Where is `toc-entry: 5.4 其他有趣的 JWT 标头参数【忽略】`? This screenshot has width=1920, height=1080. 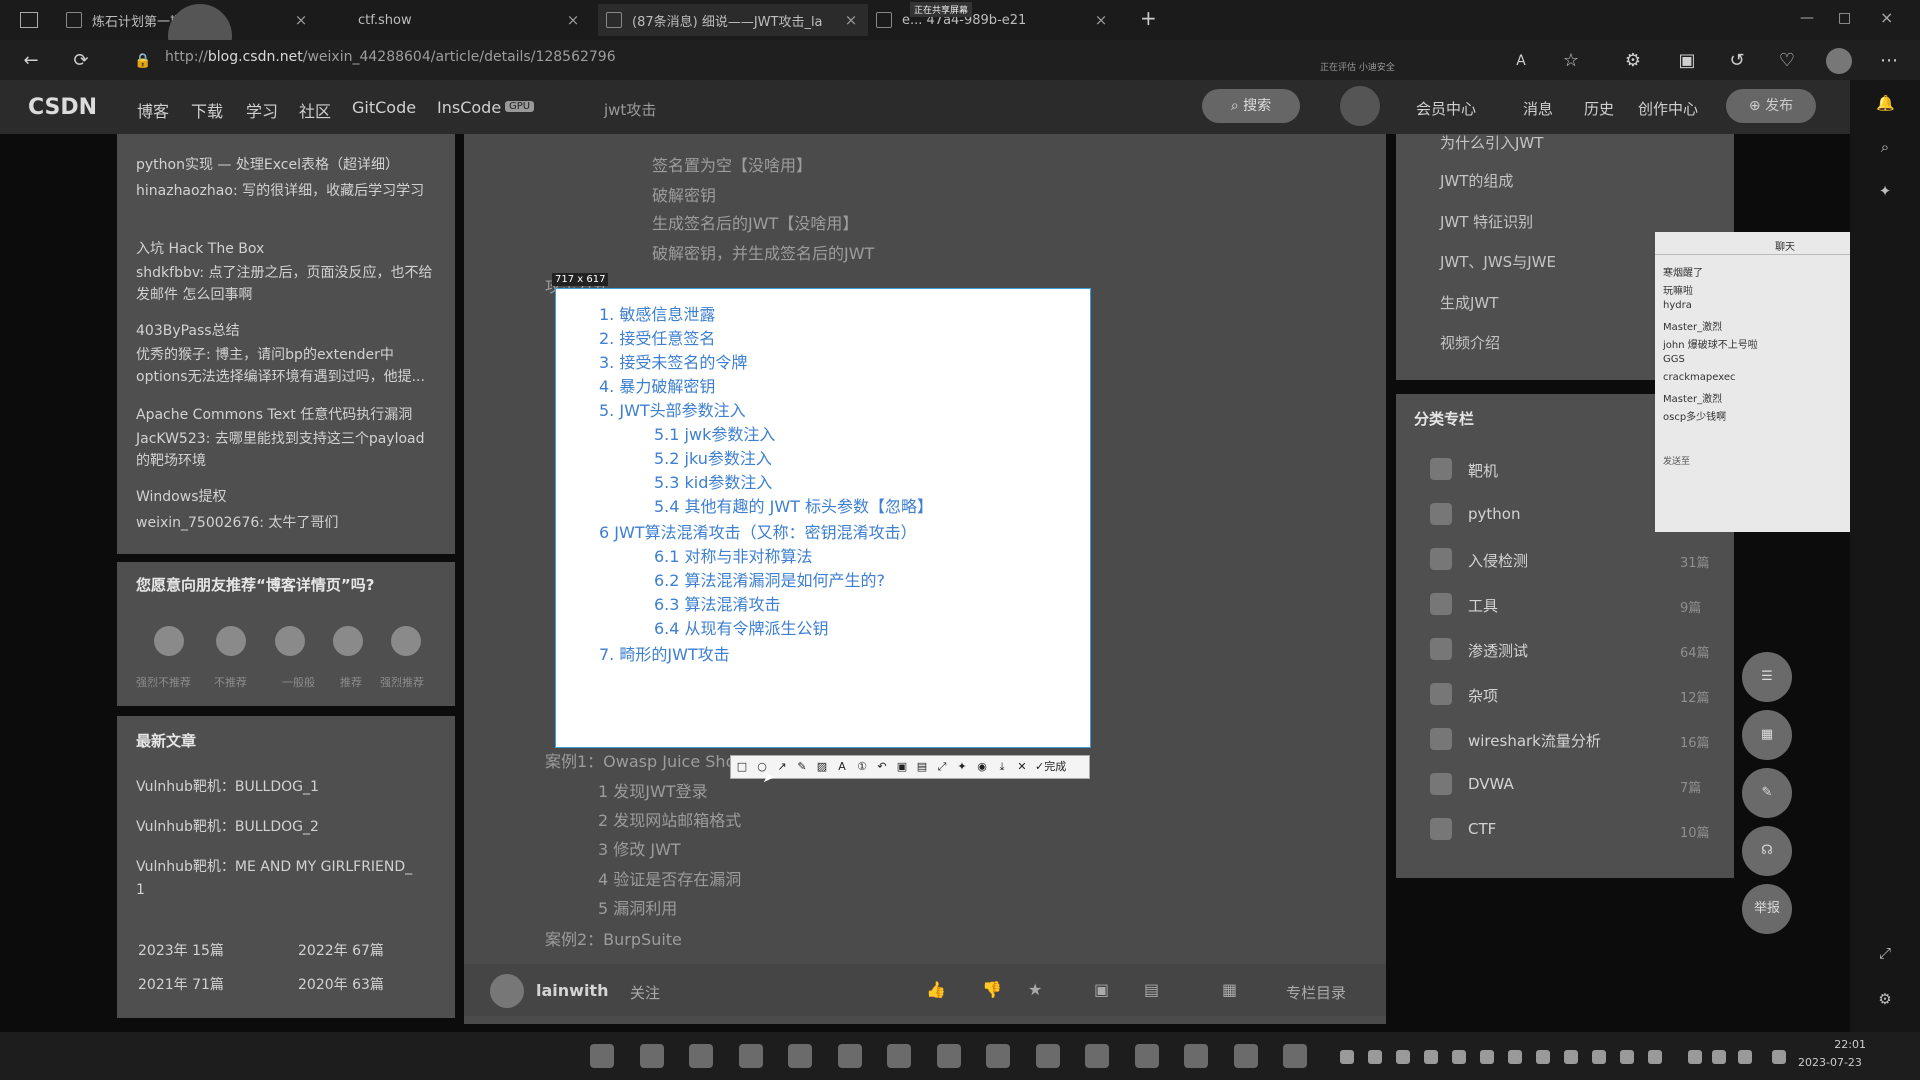
toc-entry: 5.4 其他有趣的 JWT 标头参数【忽略】 is located at coordinates (793, 505).